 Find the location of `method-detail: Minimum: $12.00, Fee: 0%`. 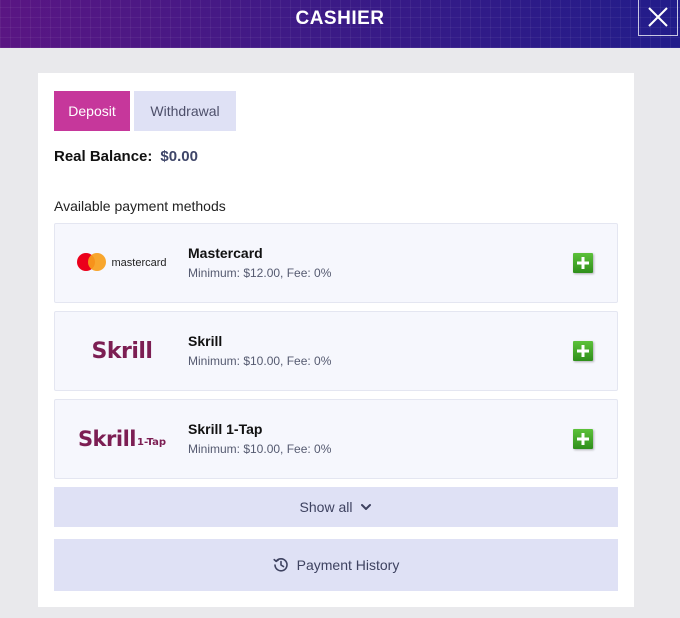

method-detail: Minimum: $12.00, Fee: 0% is located at coordinates (260, 273).